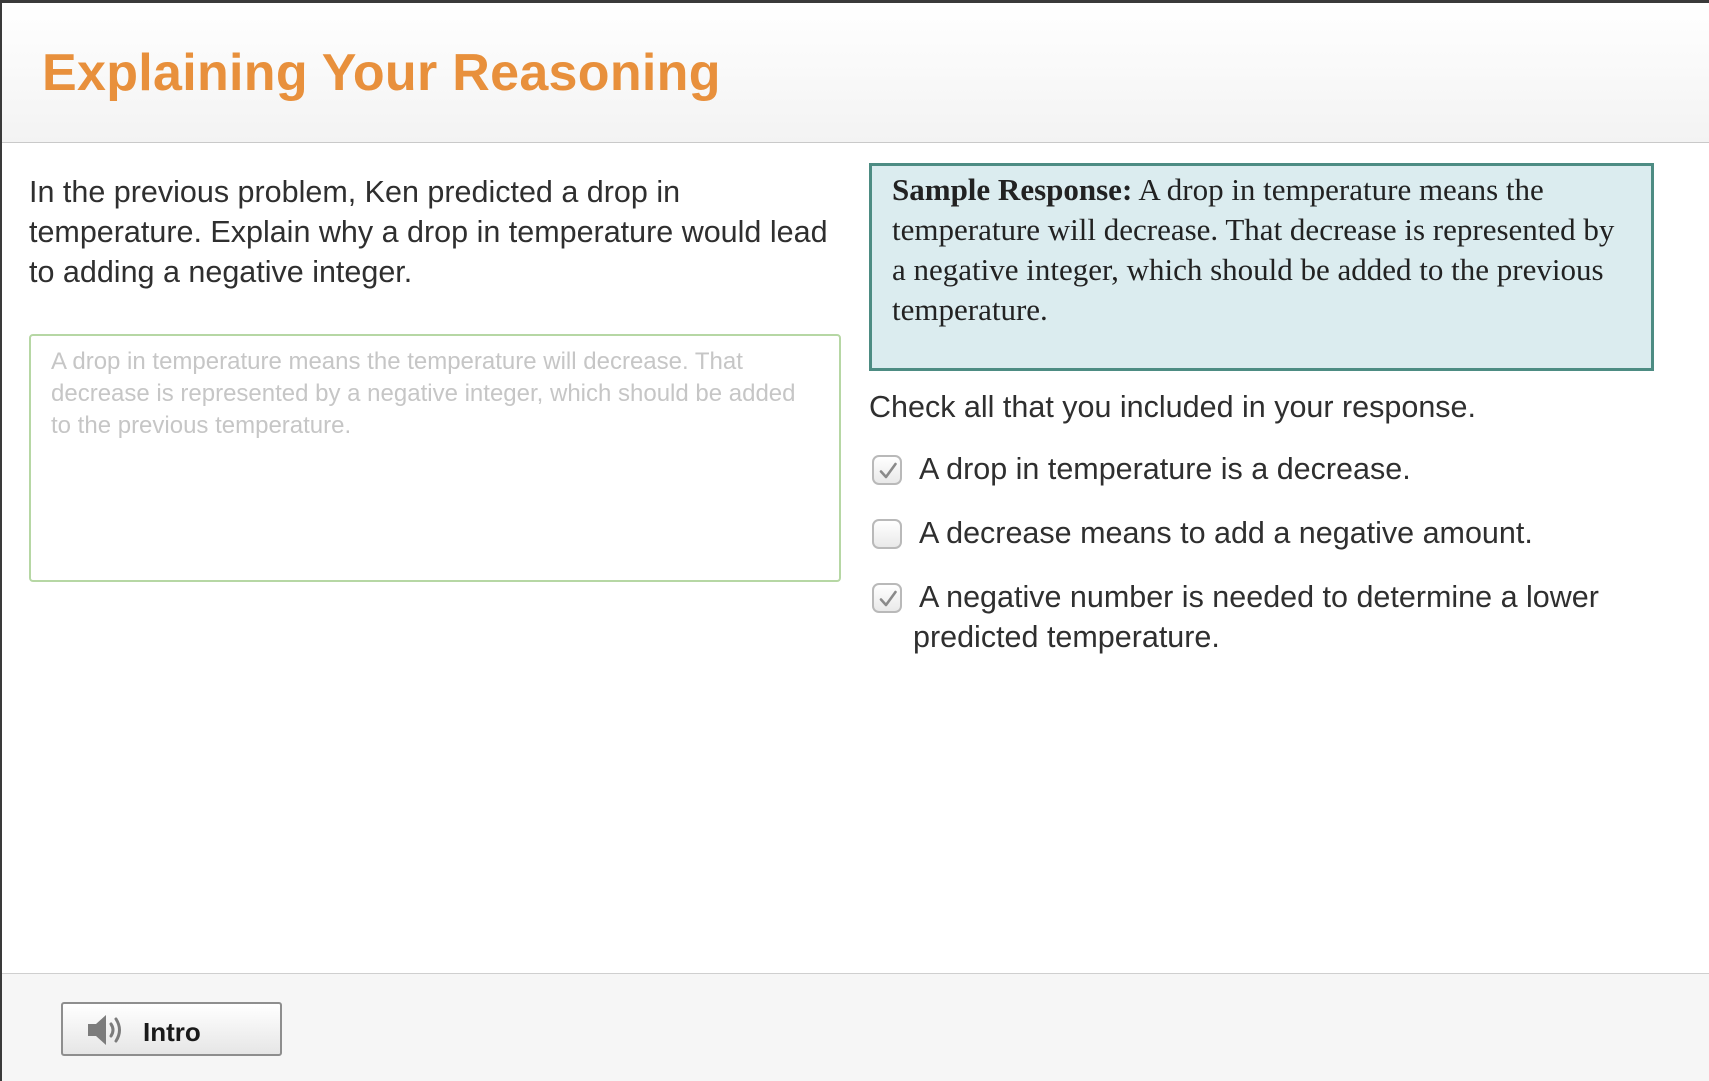 The width and height of the screenshot is (1709, 1081). Describe the element at coordinates (1066, 637) in the screenshot. I see `checklist-item-label-line2: predicted temperature.` at that location.